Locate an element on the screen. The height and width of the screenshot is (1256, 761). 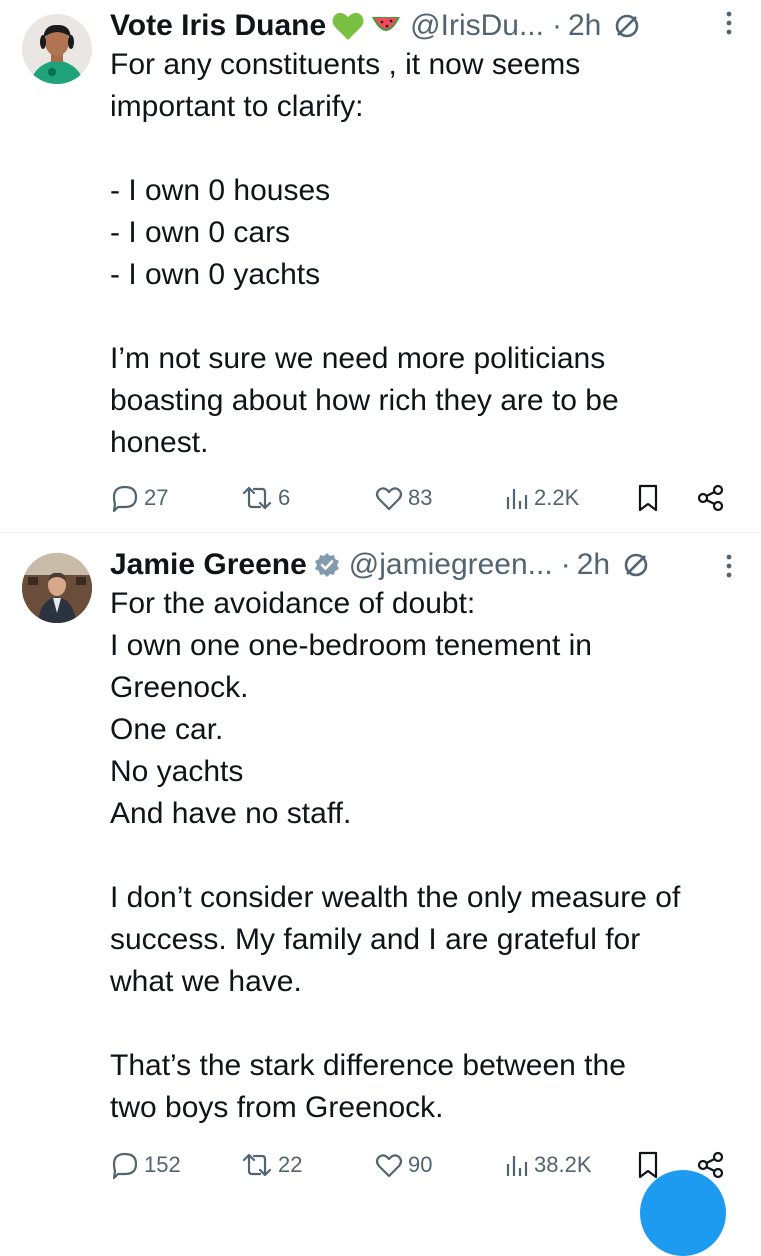
views-button: 2.2K is located at coordinates (541, 498).